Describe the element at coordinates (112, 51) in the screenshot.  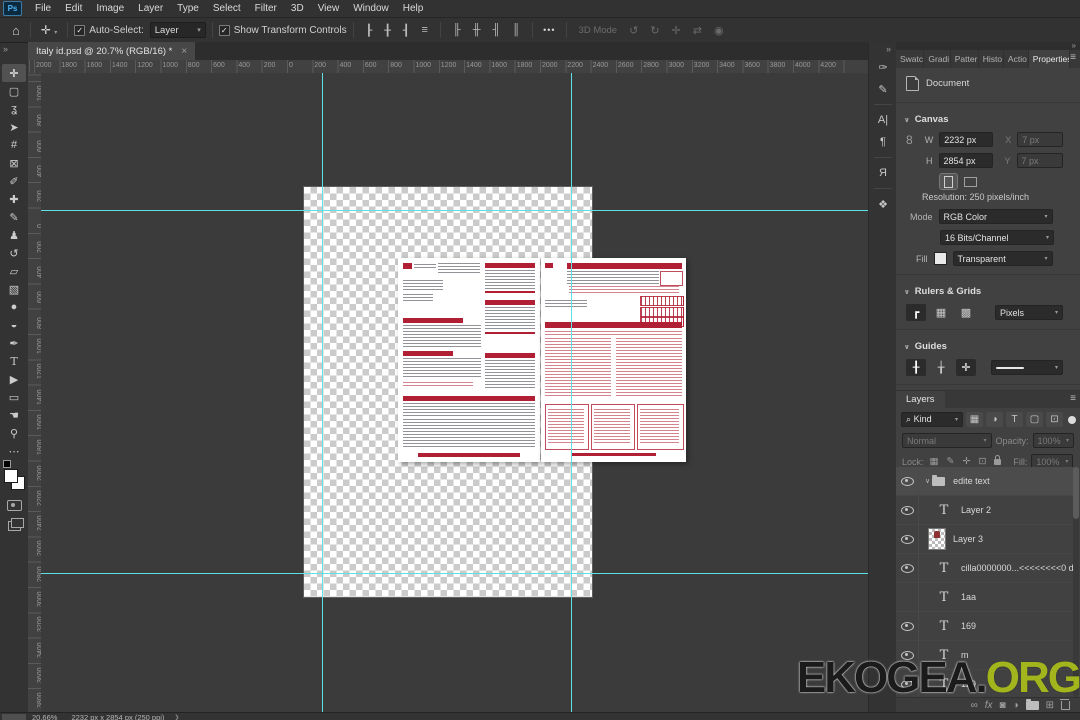
I see `document-tab: Italy id.psd @ 20.7% (RGB/16) * ×` at that location.